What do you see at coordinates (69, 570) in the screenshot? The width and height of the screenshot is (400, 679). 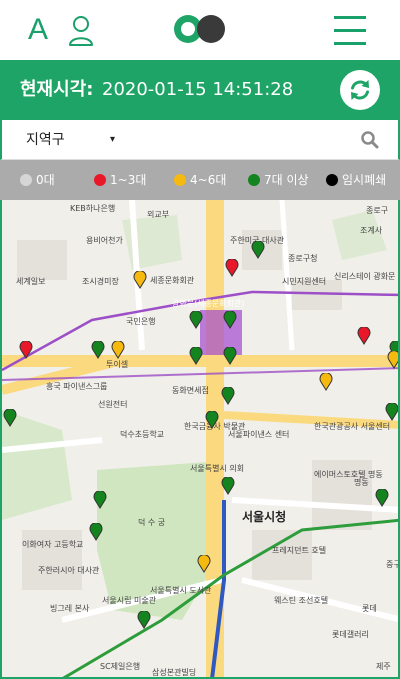 I see `map-label: 주한러시아 대사관` at bounding box center [69, 570].